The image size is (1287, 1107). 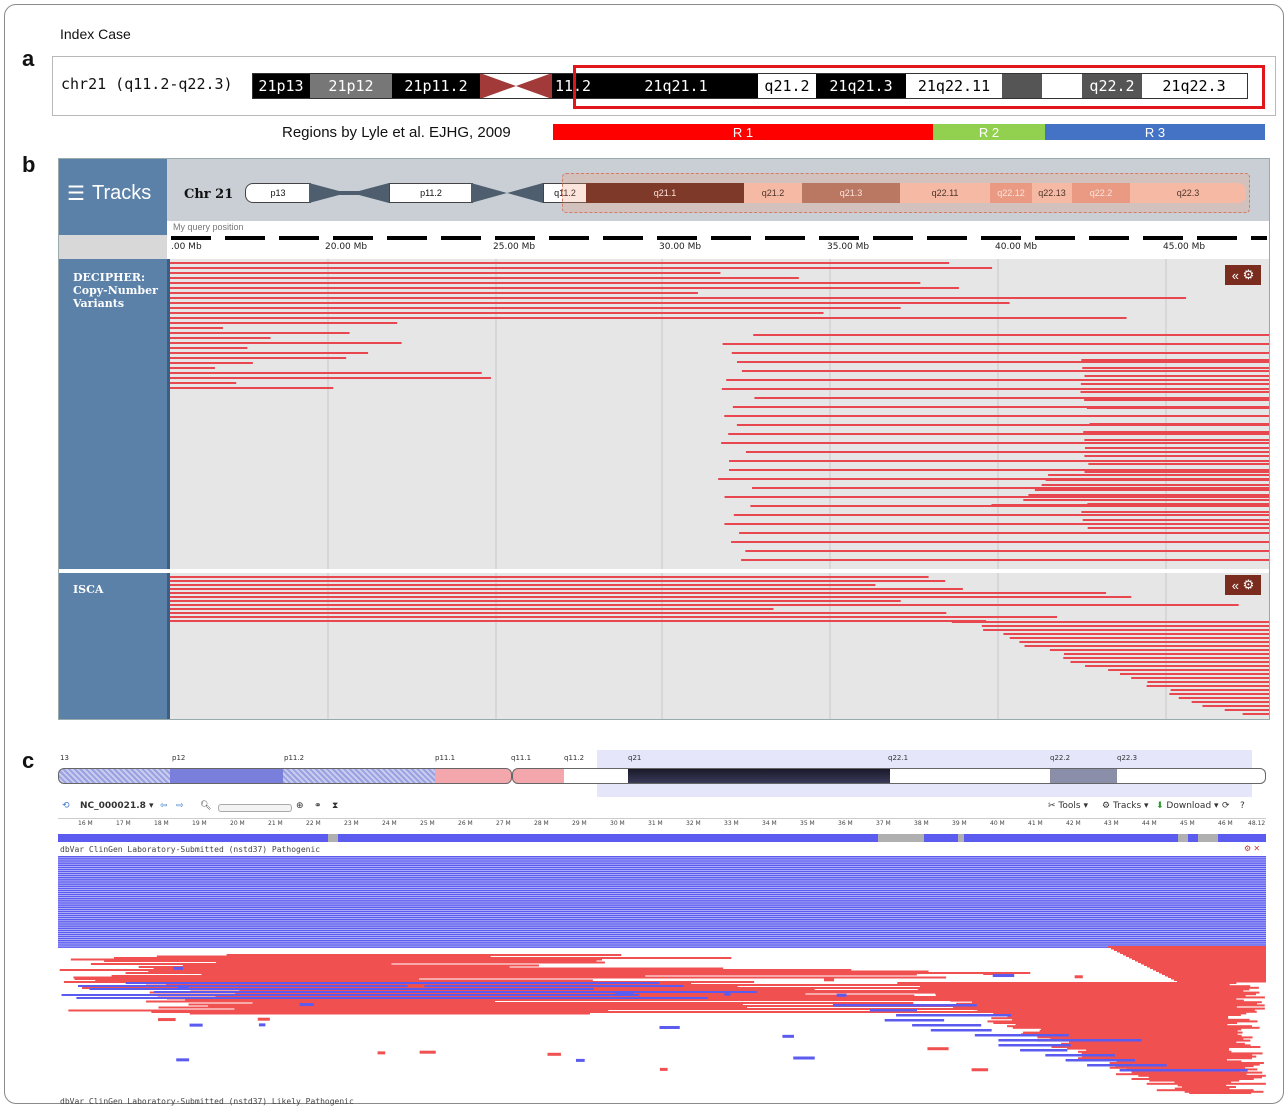 What do you see at coordinates (574, 758) in the screenshot?
I see `band-label-c: q11.2` at bounding box center [574, 758].